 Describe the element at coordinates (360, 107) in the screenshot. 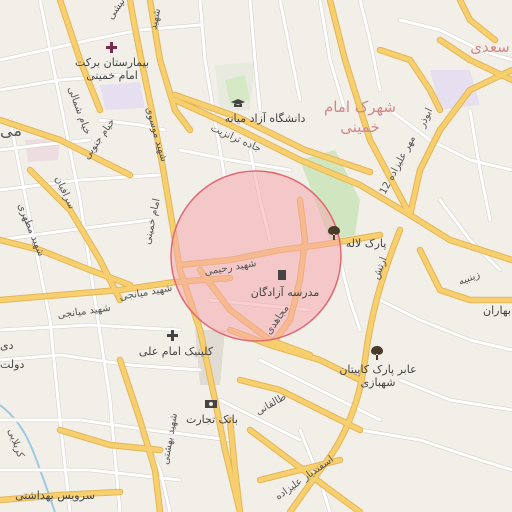

I see `district-label-emam-khomeini: شهرک امام` at that location.